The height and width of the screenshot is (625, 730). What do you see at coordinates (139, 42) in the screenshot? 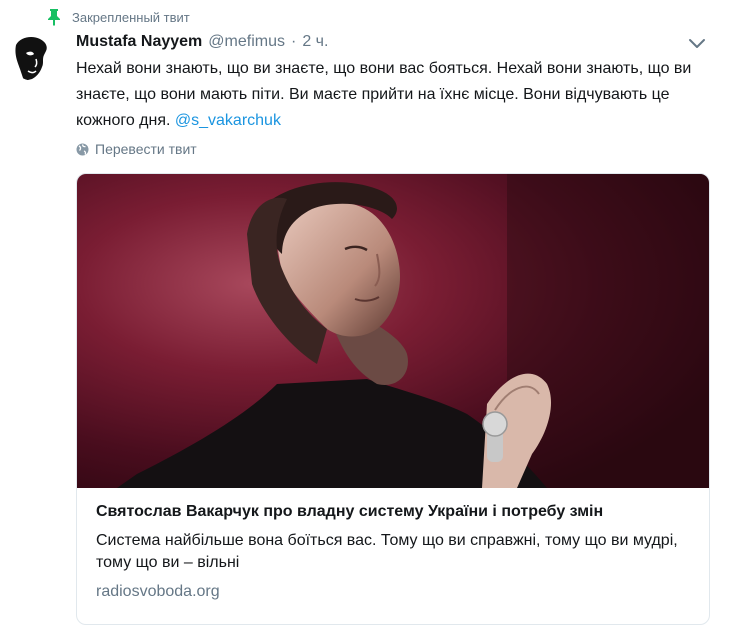
I see `author-name: Mustafa Nayyem` at bounding box center [139, 42].